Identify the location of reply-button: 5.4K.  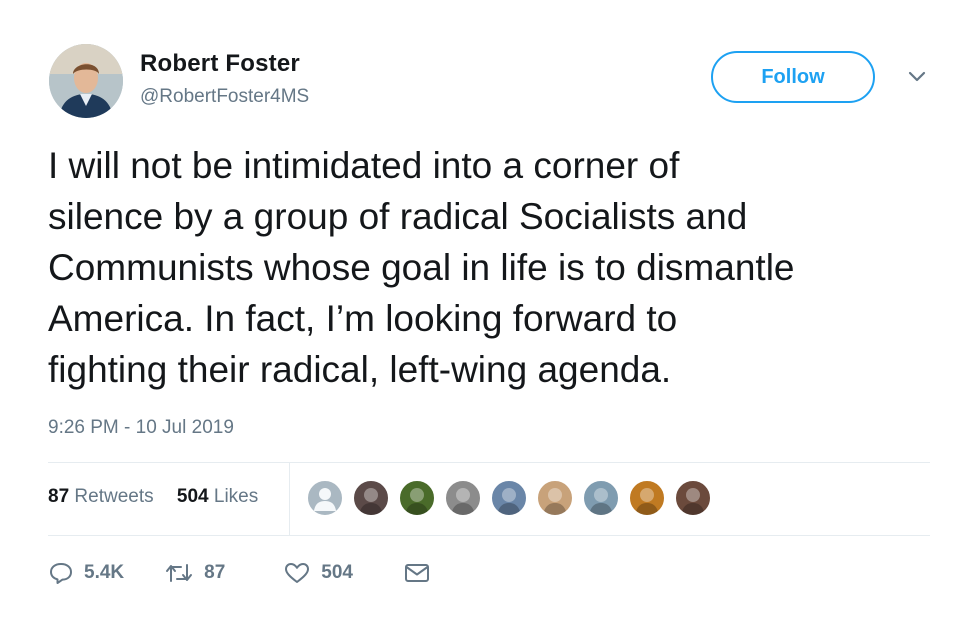
(86, 573).